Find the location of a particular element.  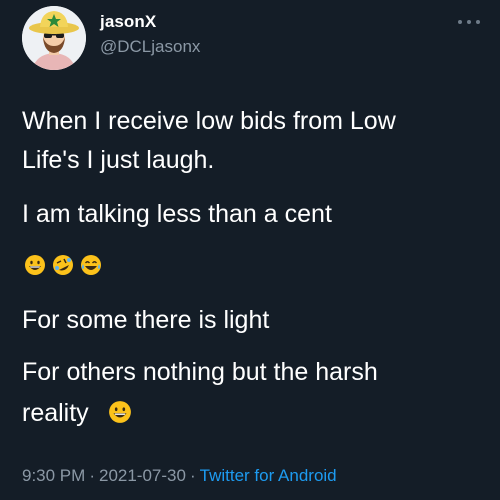

tweet-text-line-6: reality is located at coordinates (77, 413).